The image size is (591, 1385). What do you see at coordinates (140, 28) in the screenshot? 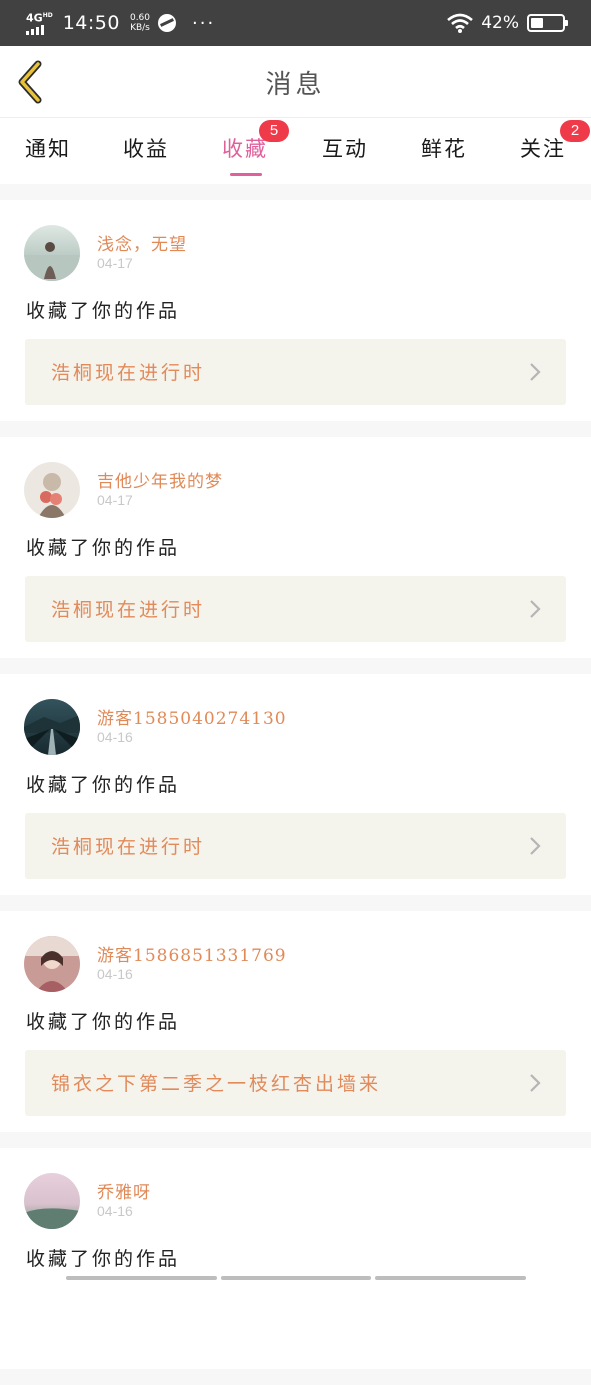
I see `speed-unit: KB/s` at bounding box center [140, 28].